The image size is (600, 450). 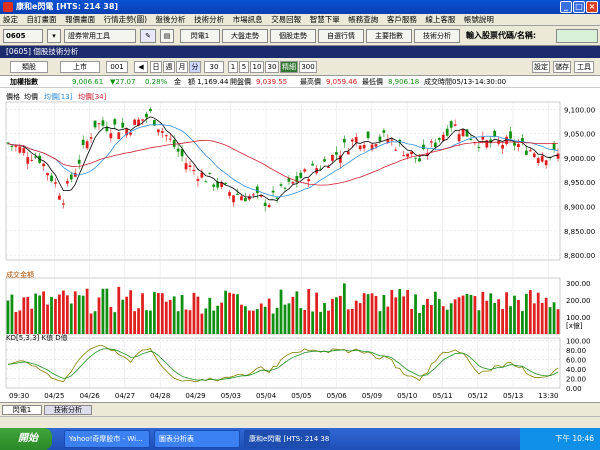 I want to click on menu-item-custom-screen: 自訂畫面, so click(x=42, y=20).